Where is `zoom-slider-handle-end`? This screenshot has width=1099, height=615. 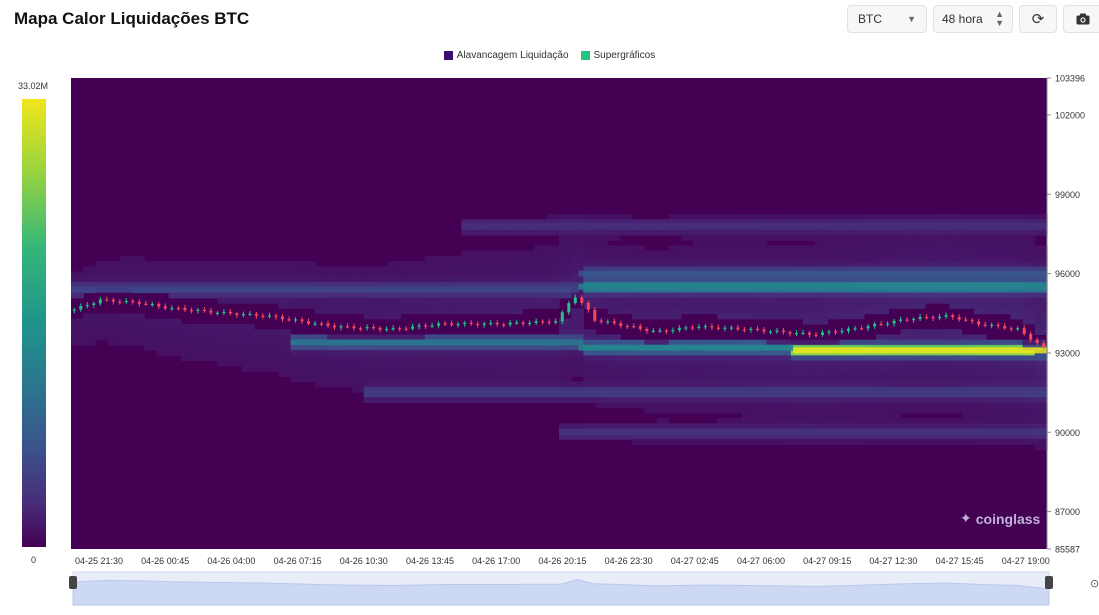
zoom-slider-handle-end is located at coordinates (1049, 582).